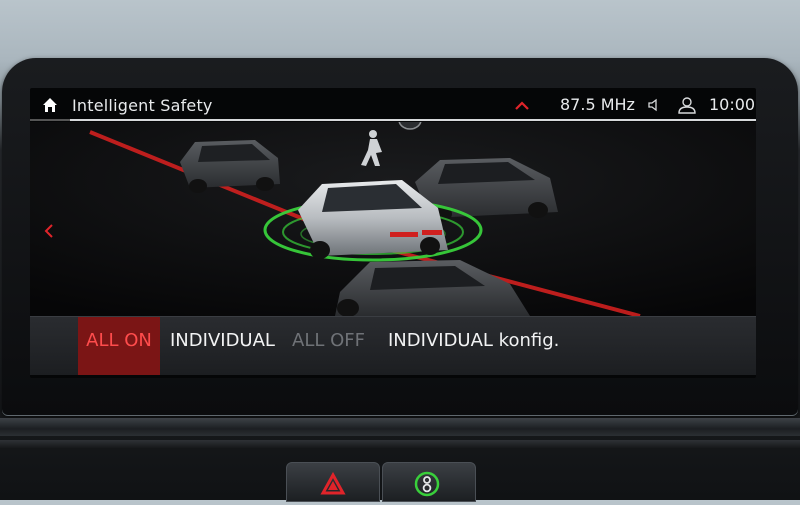 The height and width of the screenshot is (505, 800). I want to click on hazard-icon, so click(333, 483).